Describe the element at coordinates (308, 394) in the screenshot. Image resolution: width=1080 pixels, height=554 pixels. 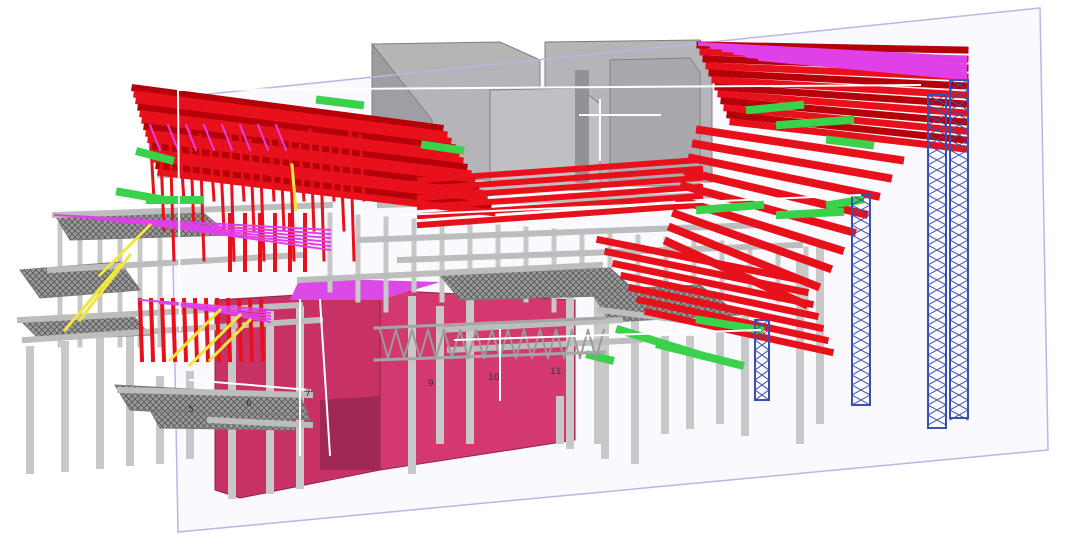
I see `grid-label: 7` at that location.